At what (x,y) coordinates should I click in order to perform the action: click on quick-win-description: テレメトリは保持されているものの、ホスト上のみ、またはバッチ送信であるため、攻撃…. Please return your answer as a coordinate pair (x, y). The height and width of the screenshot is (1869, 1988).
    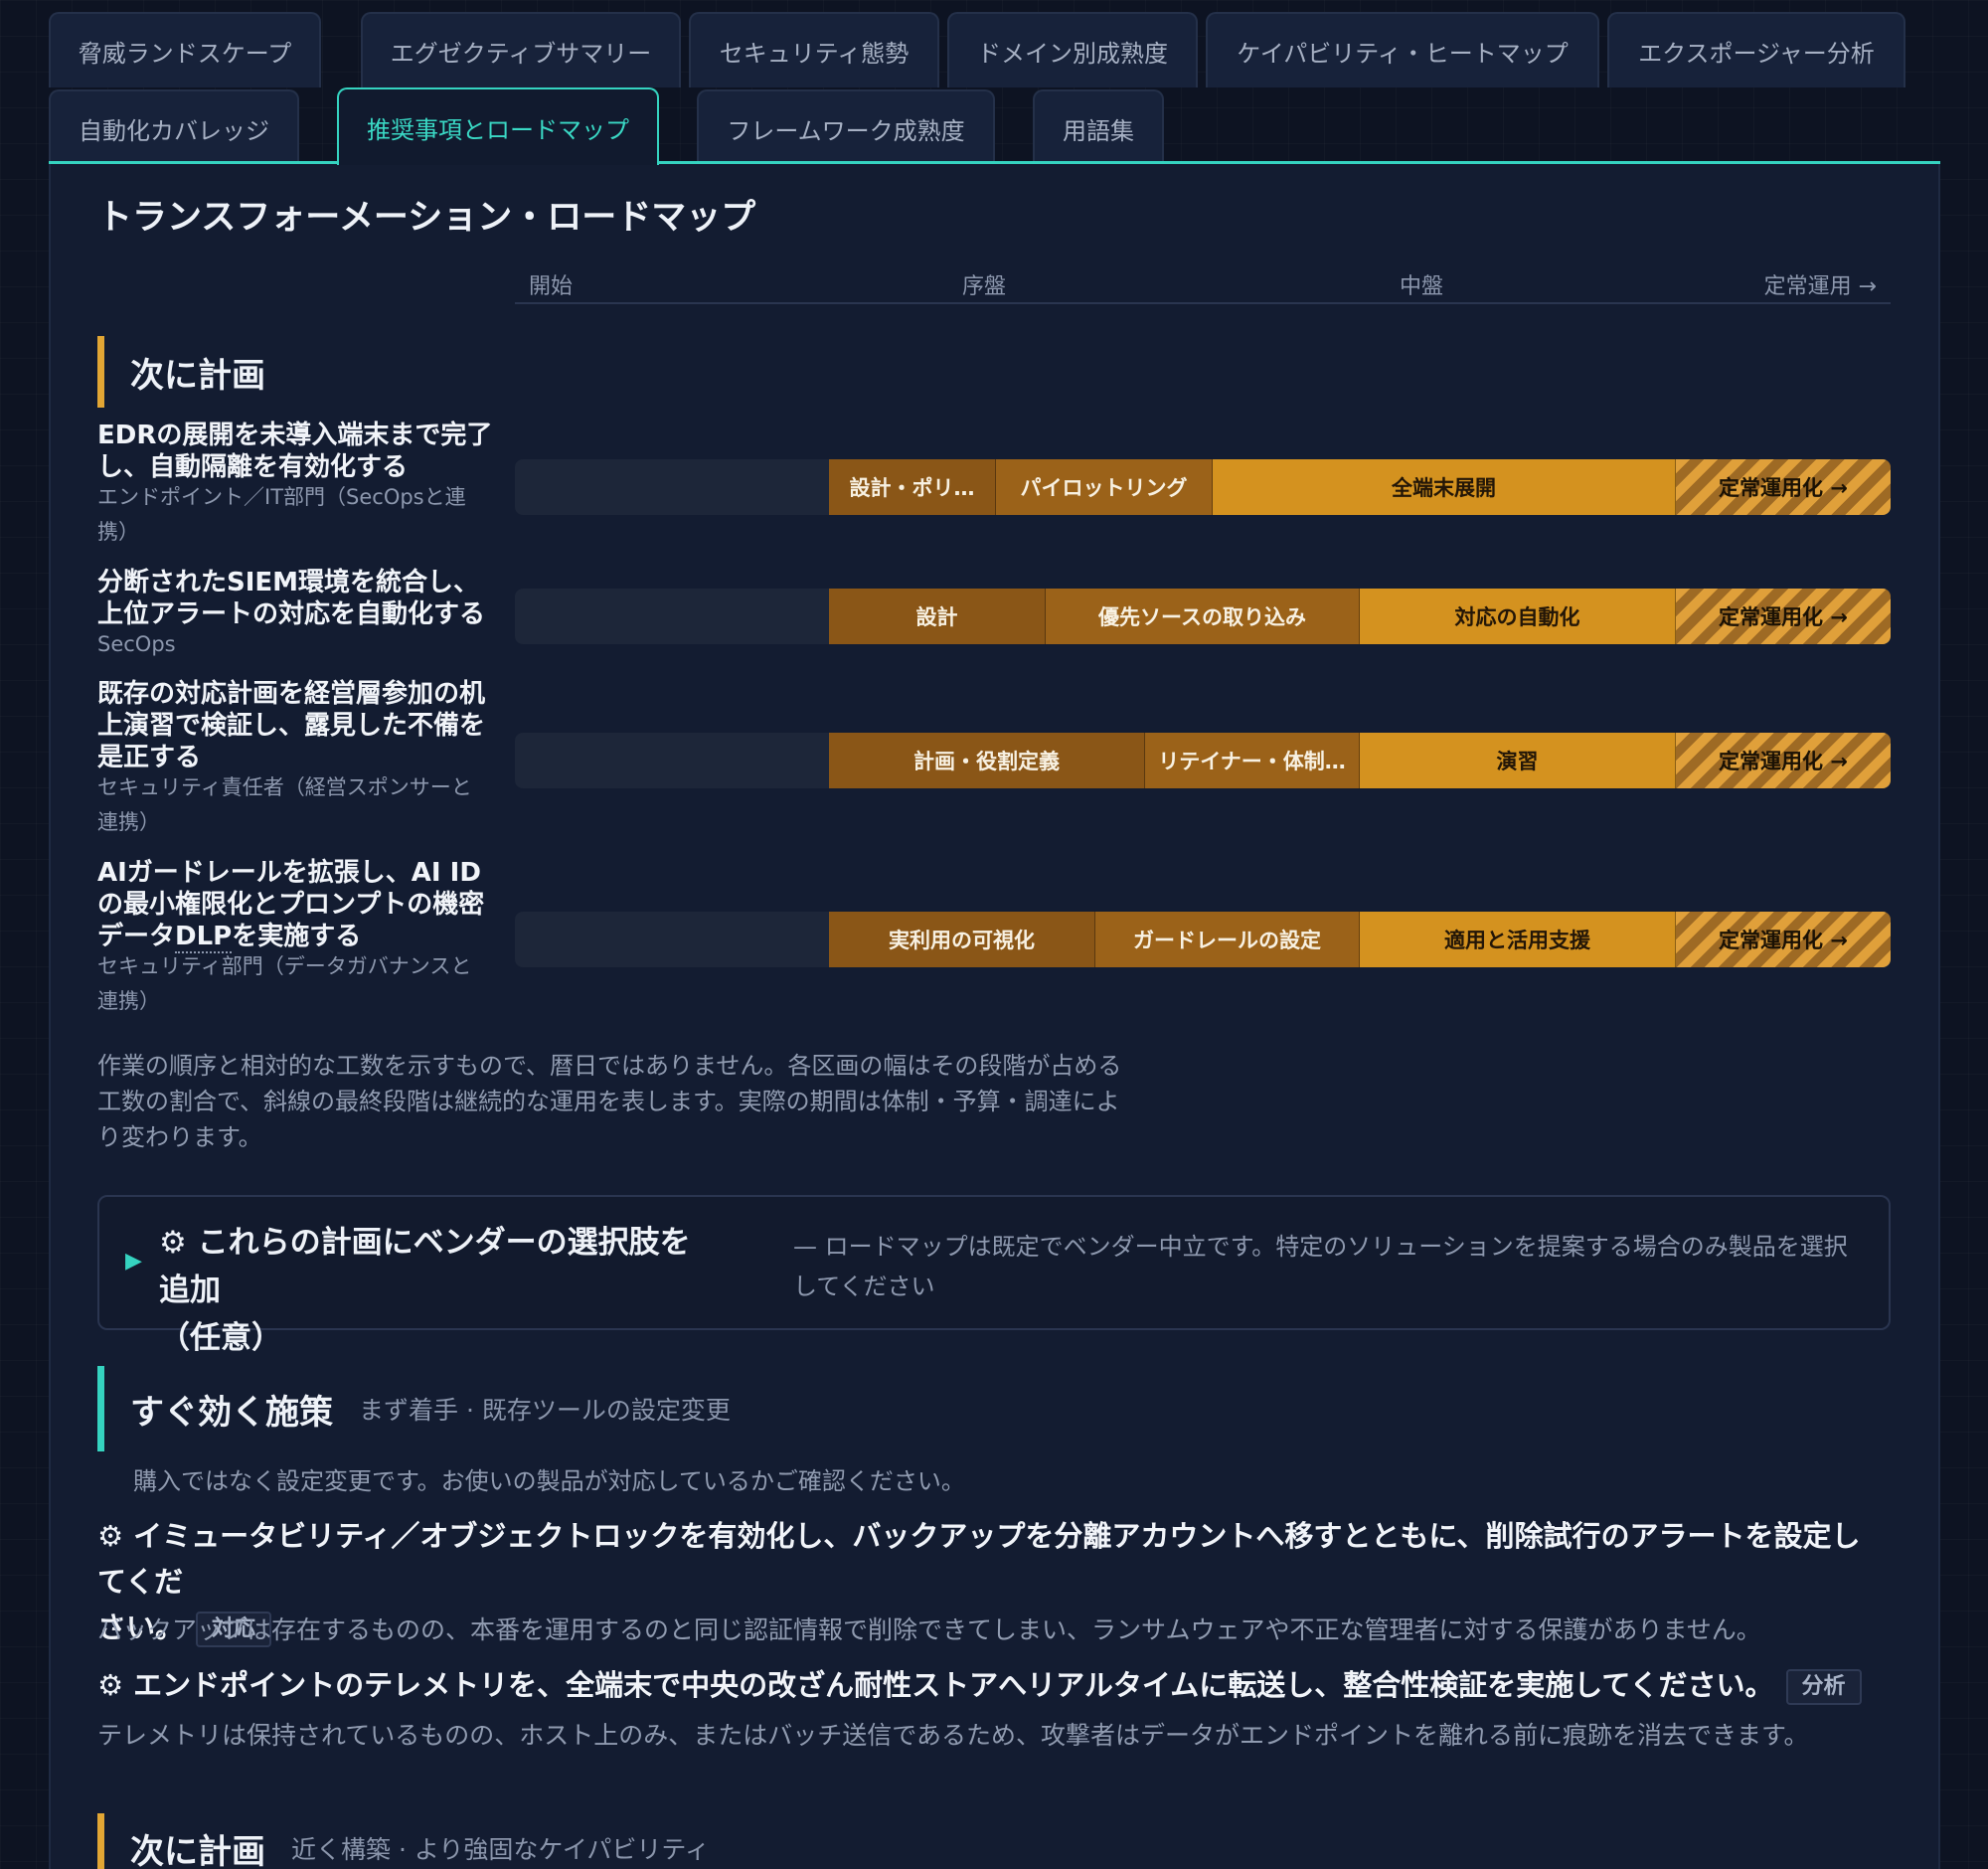
    Looking at the image, I should click on (953, 1735).